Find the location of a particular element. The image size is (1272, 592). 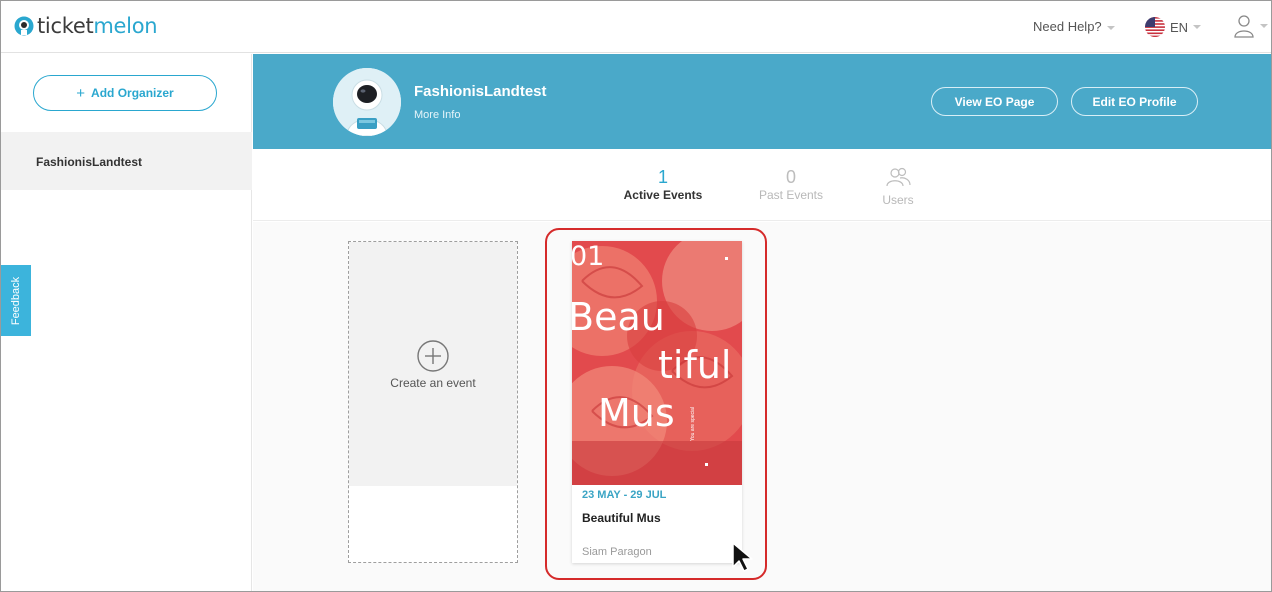

organizer-title: FashionisLandtest is located at coordinates (480, 91).